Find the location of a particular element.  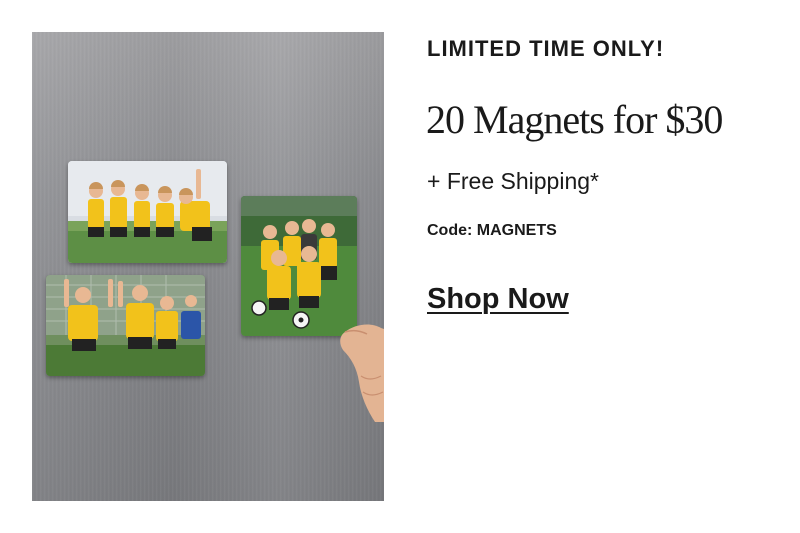

shop-now-link: Shop Now is located at coordinates (498, 299).